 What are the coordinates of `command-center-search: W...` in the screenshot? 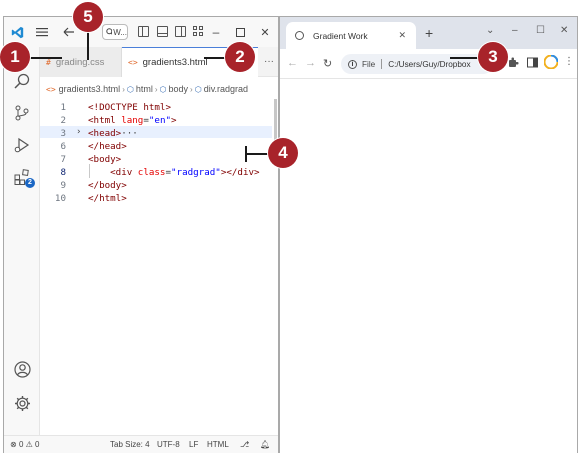 It's located at (115, 32).